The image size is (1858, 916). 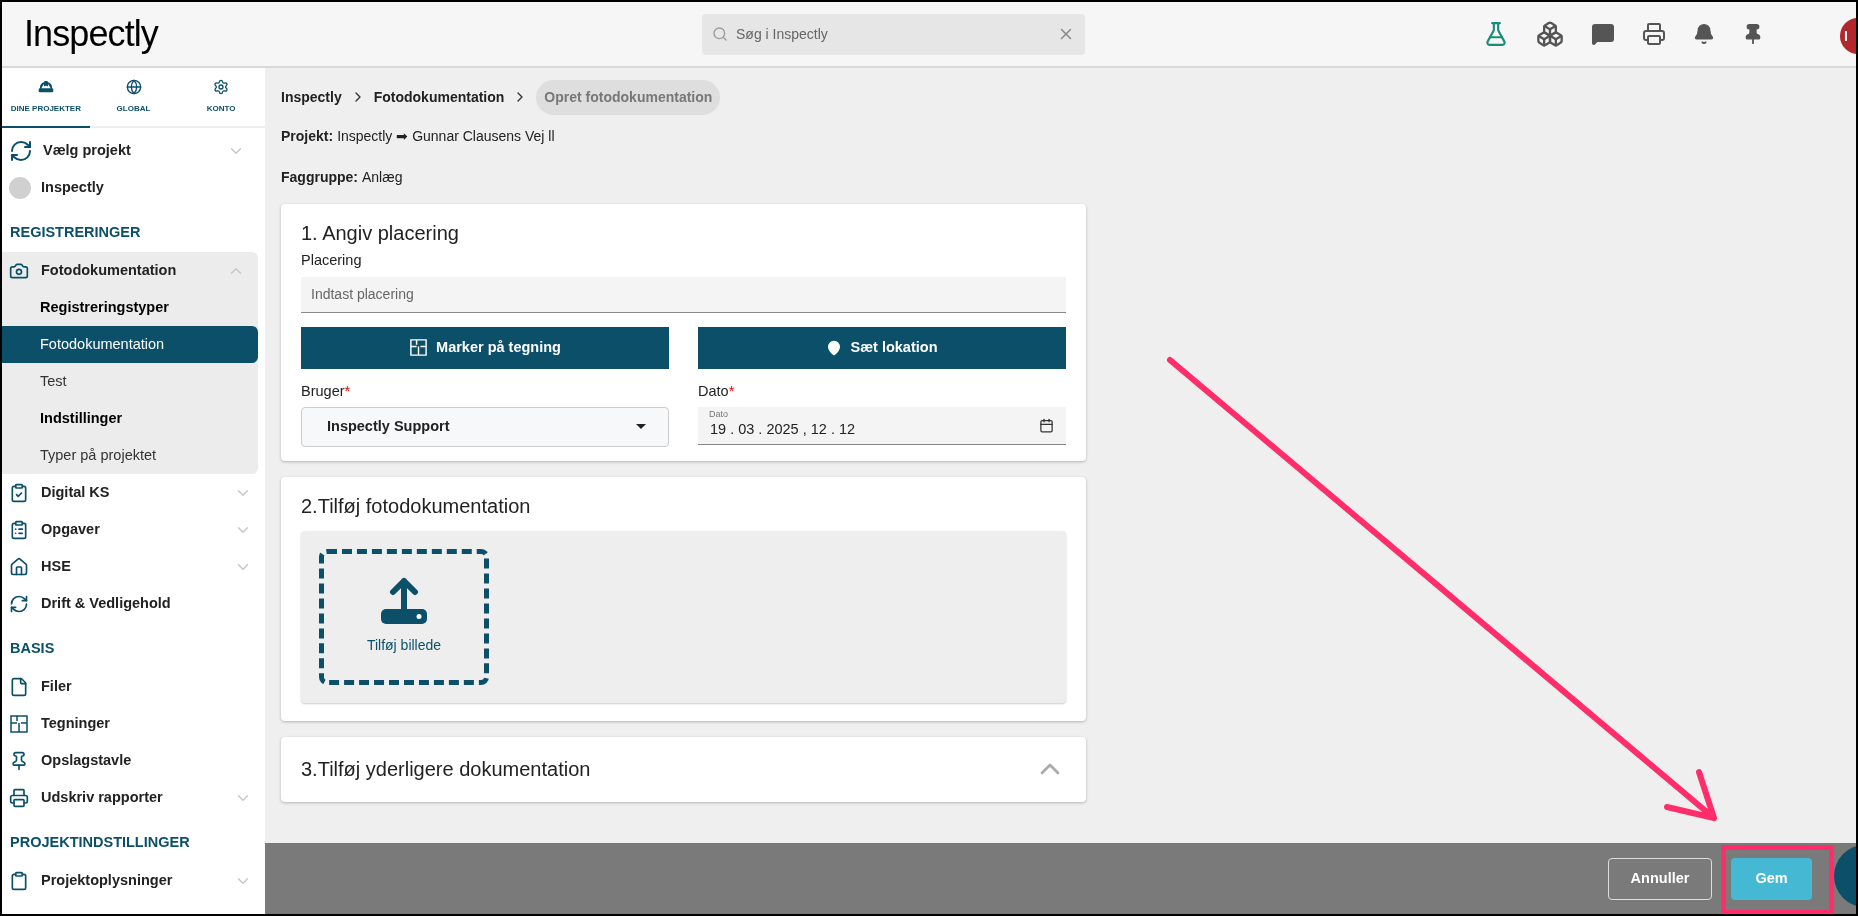 What do you see at coordinates (19, 603) in the screenshot?
I see `refresh-icon` at bounding box center [19, 603].